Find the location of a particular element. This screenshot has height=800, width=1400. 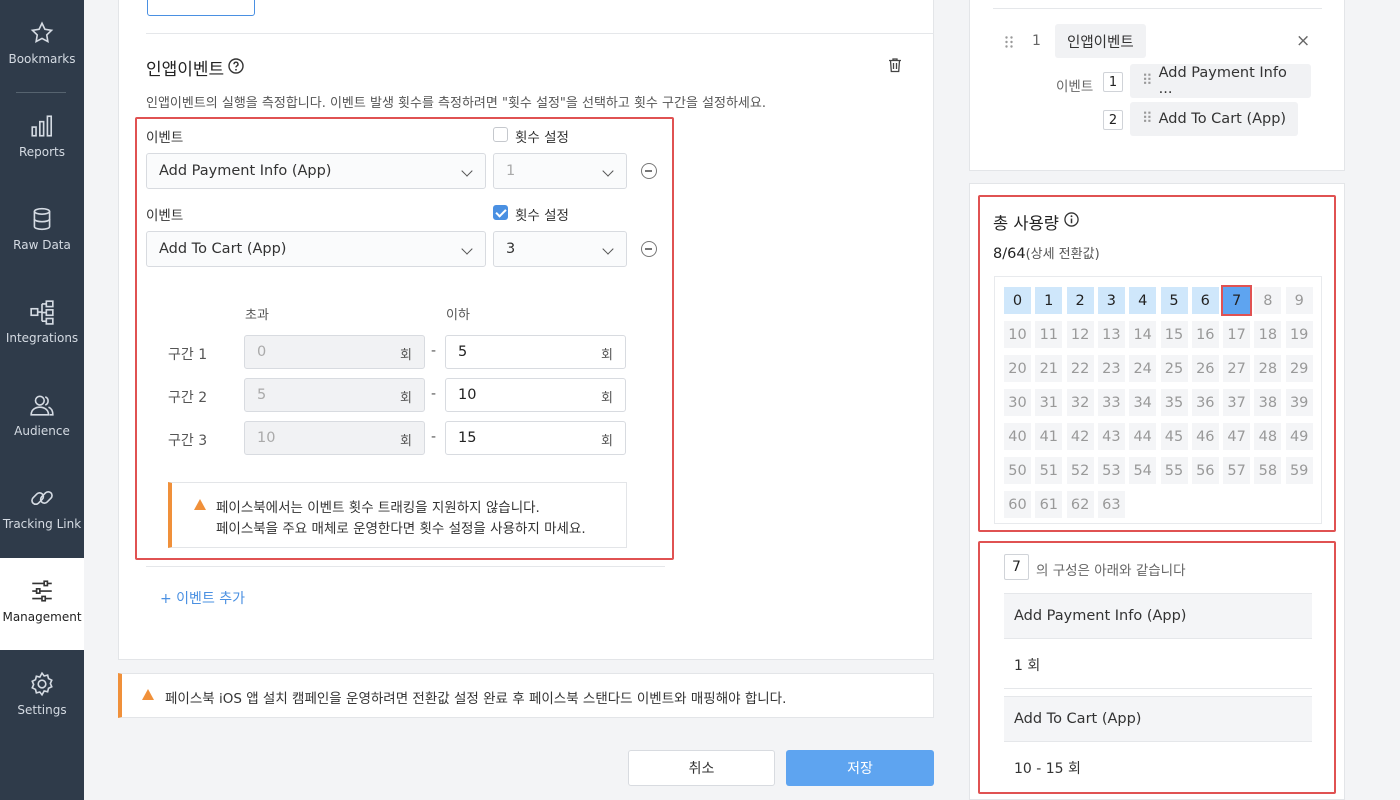

conversion-value-cell: 30 is located at coordinates (1017, 402).